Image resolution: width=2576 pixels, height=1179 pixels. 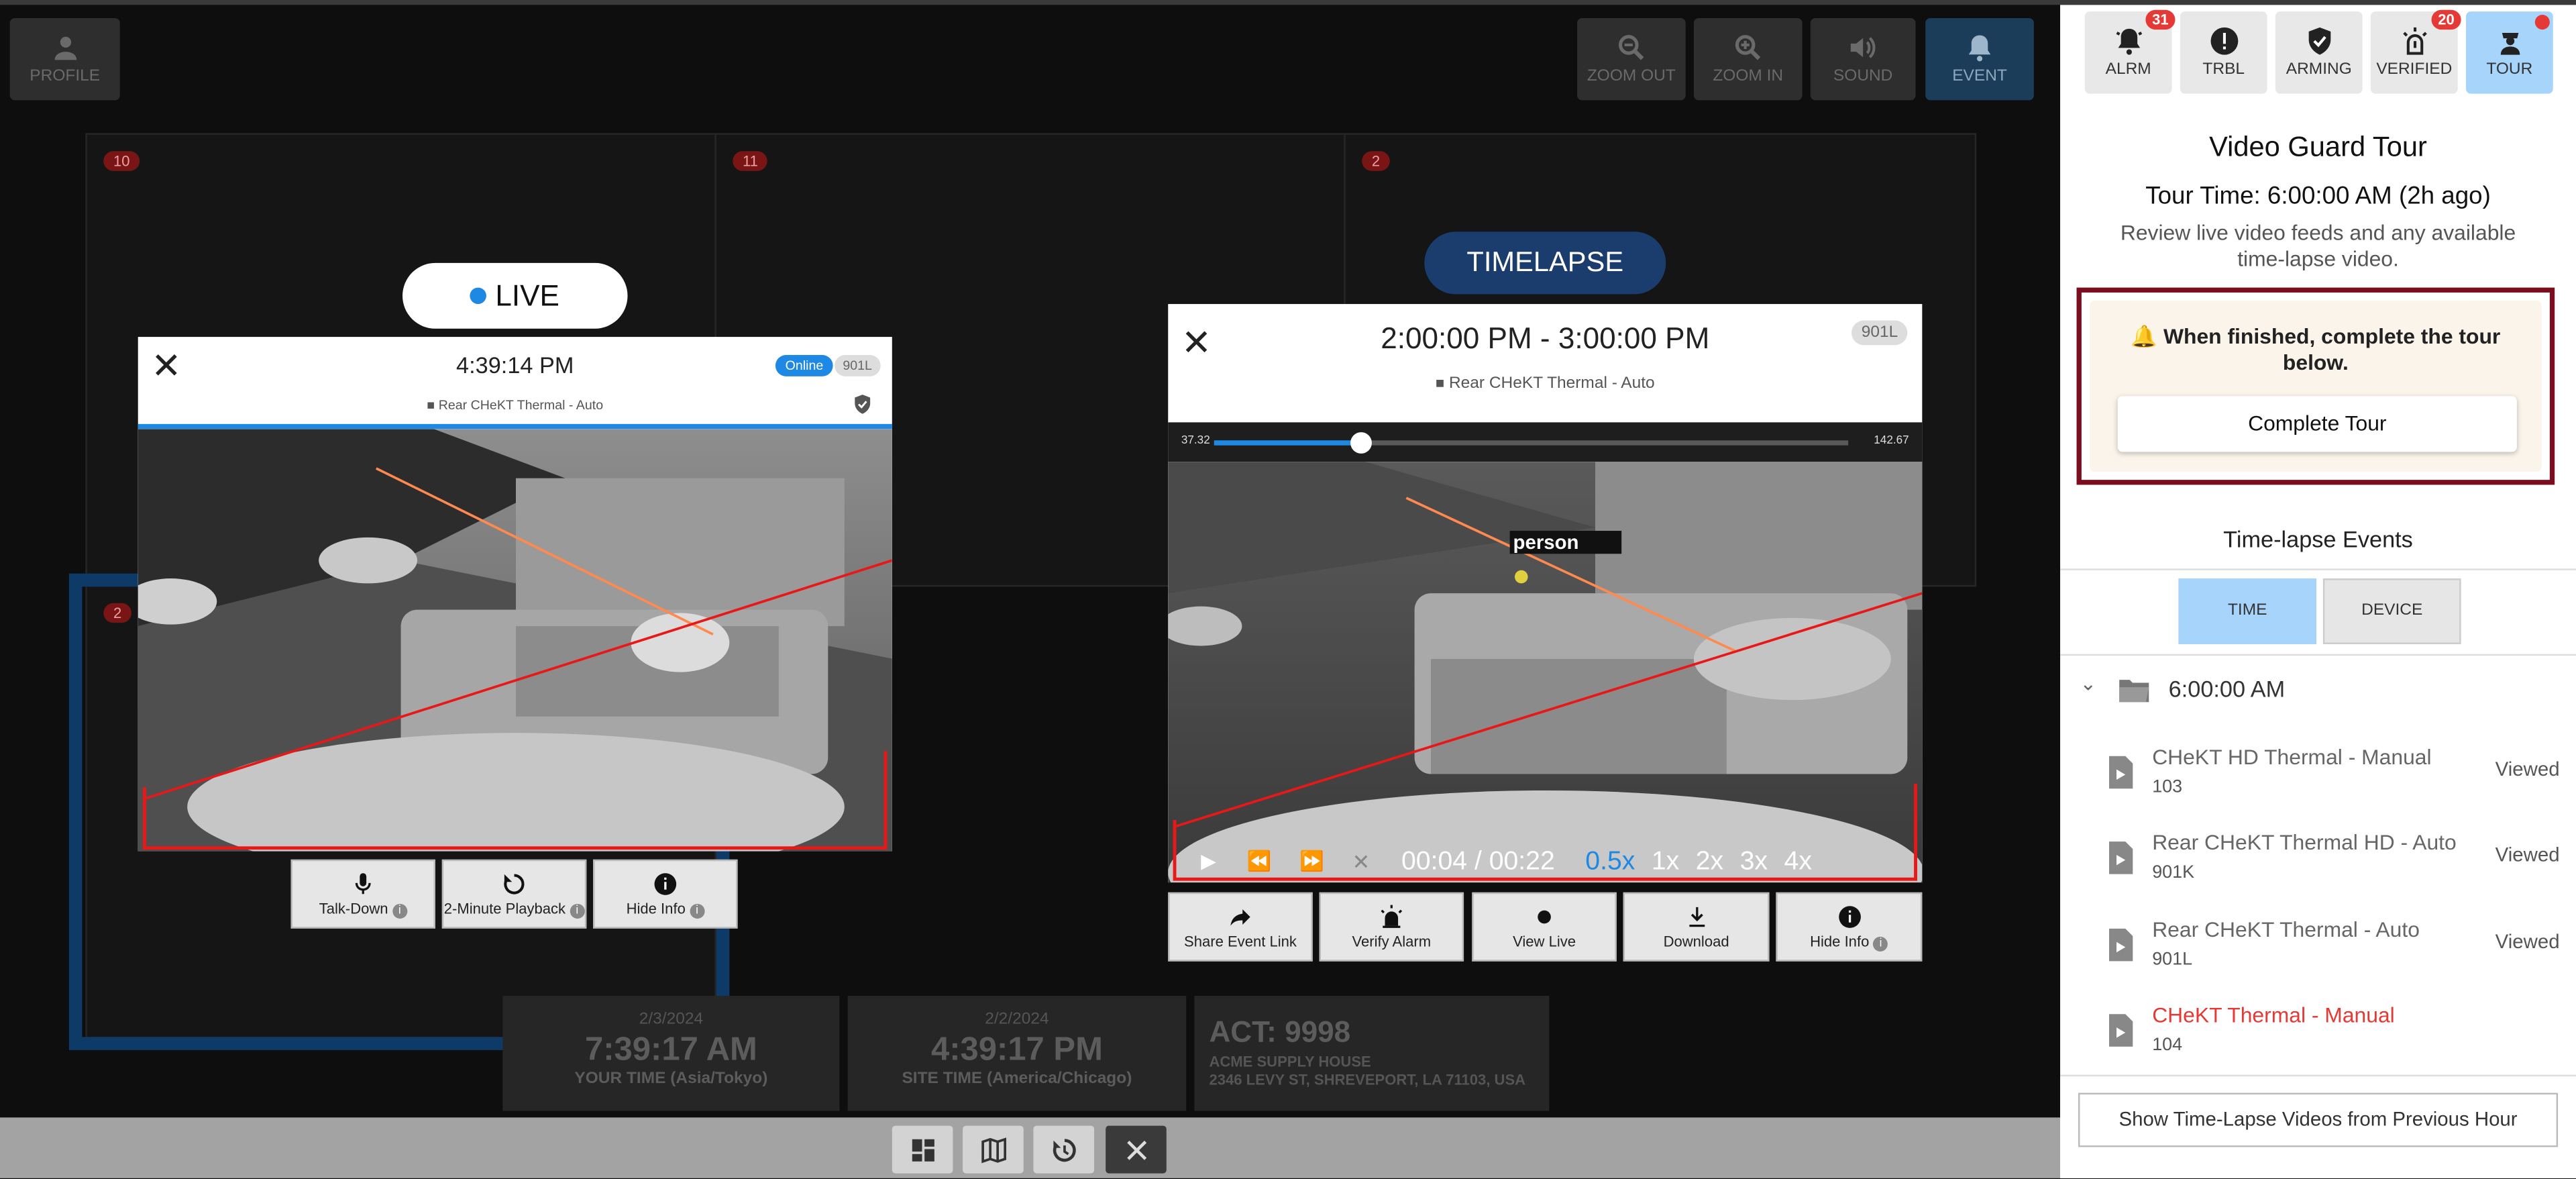 I want to click on close-view-button, so click(x=1136, y=1149).